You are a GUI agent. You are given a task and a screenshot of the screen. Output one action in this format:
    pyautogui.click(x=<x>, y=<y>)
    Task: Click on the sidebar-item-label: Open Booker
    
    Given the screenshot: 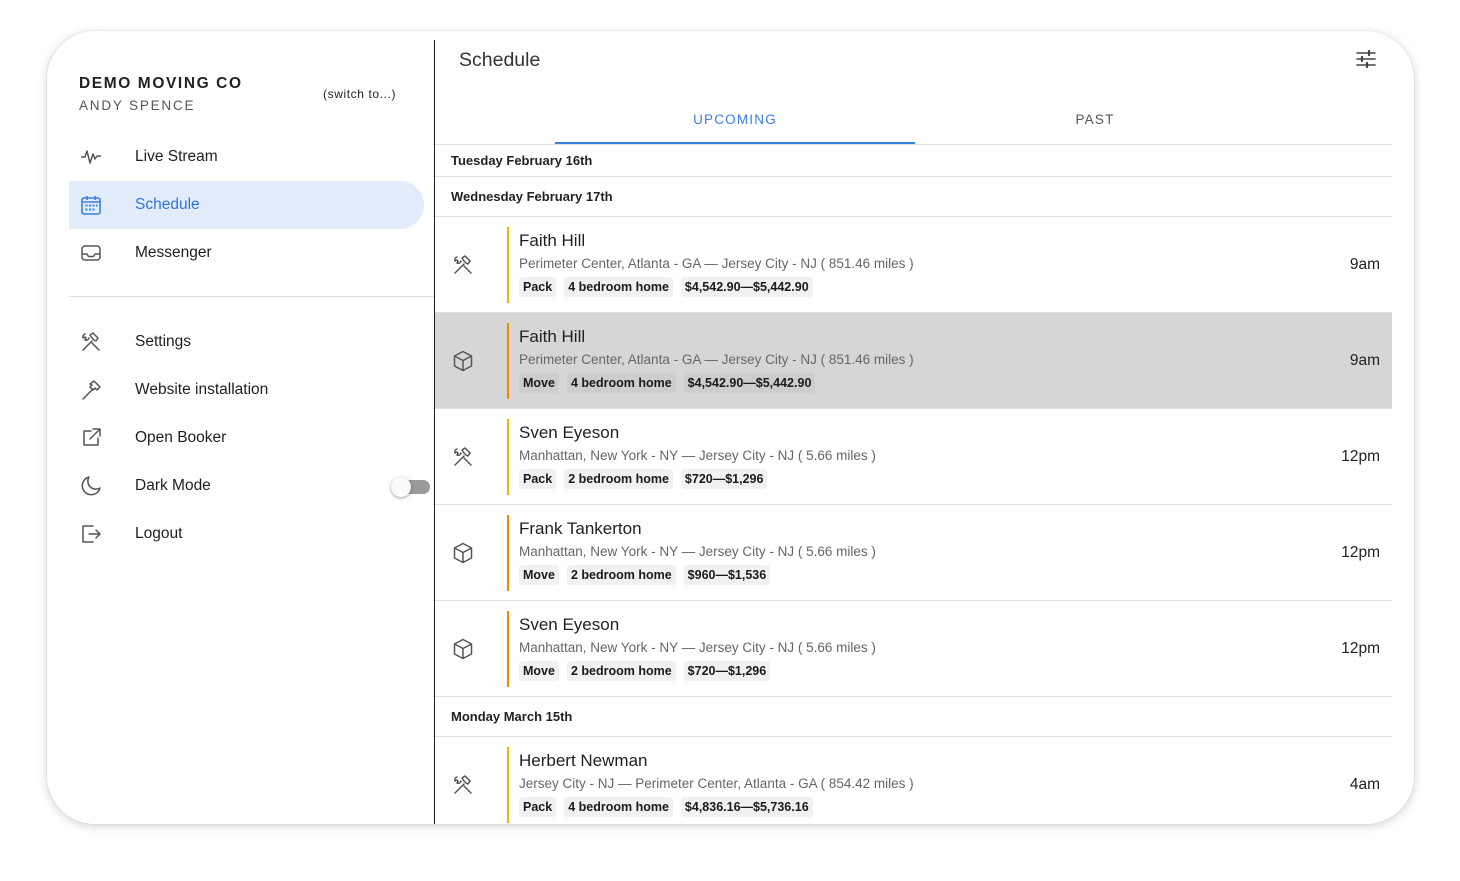 What is the action you would take?
    pyautogui.click(x=181, y=437)
    